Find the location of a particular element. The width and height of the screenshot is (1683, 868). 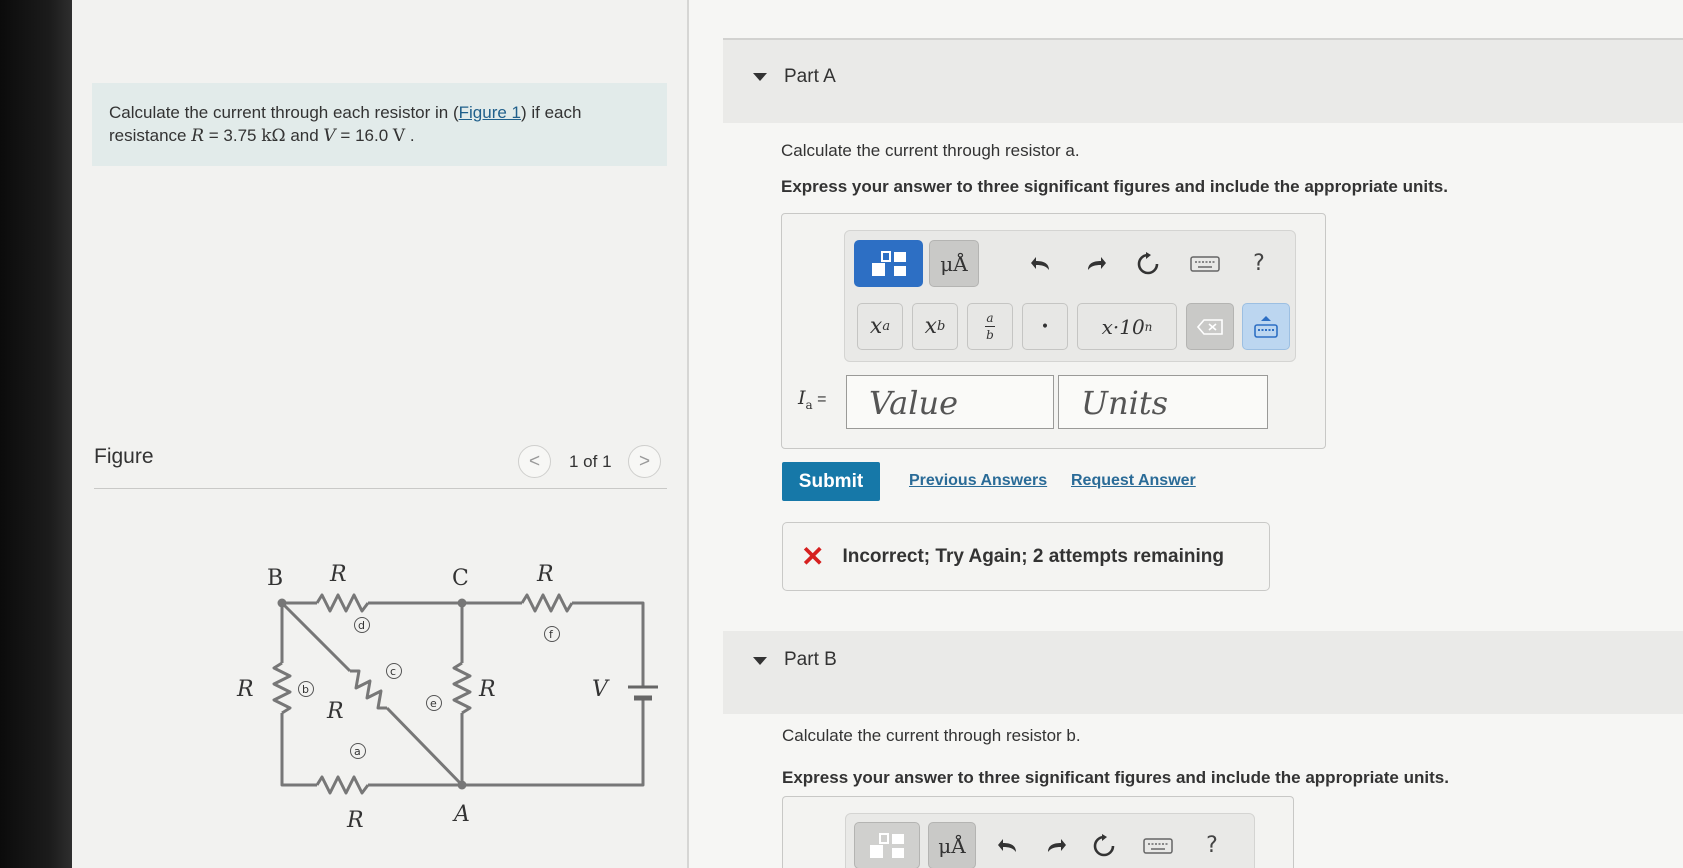

figure-title: Figure is located at coordinates (124, 456).